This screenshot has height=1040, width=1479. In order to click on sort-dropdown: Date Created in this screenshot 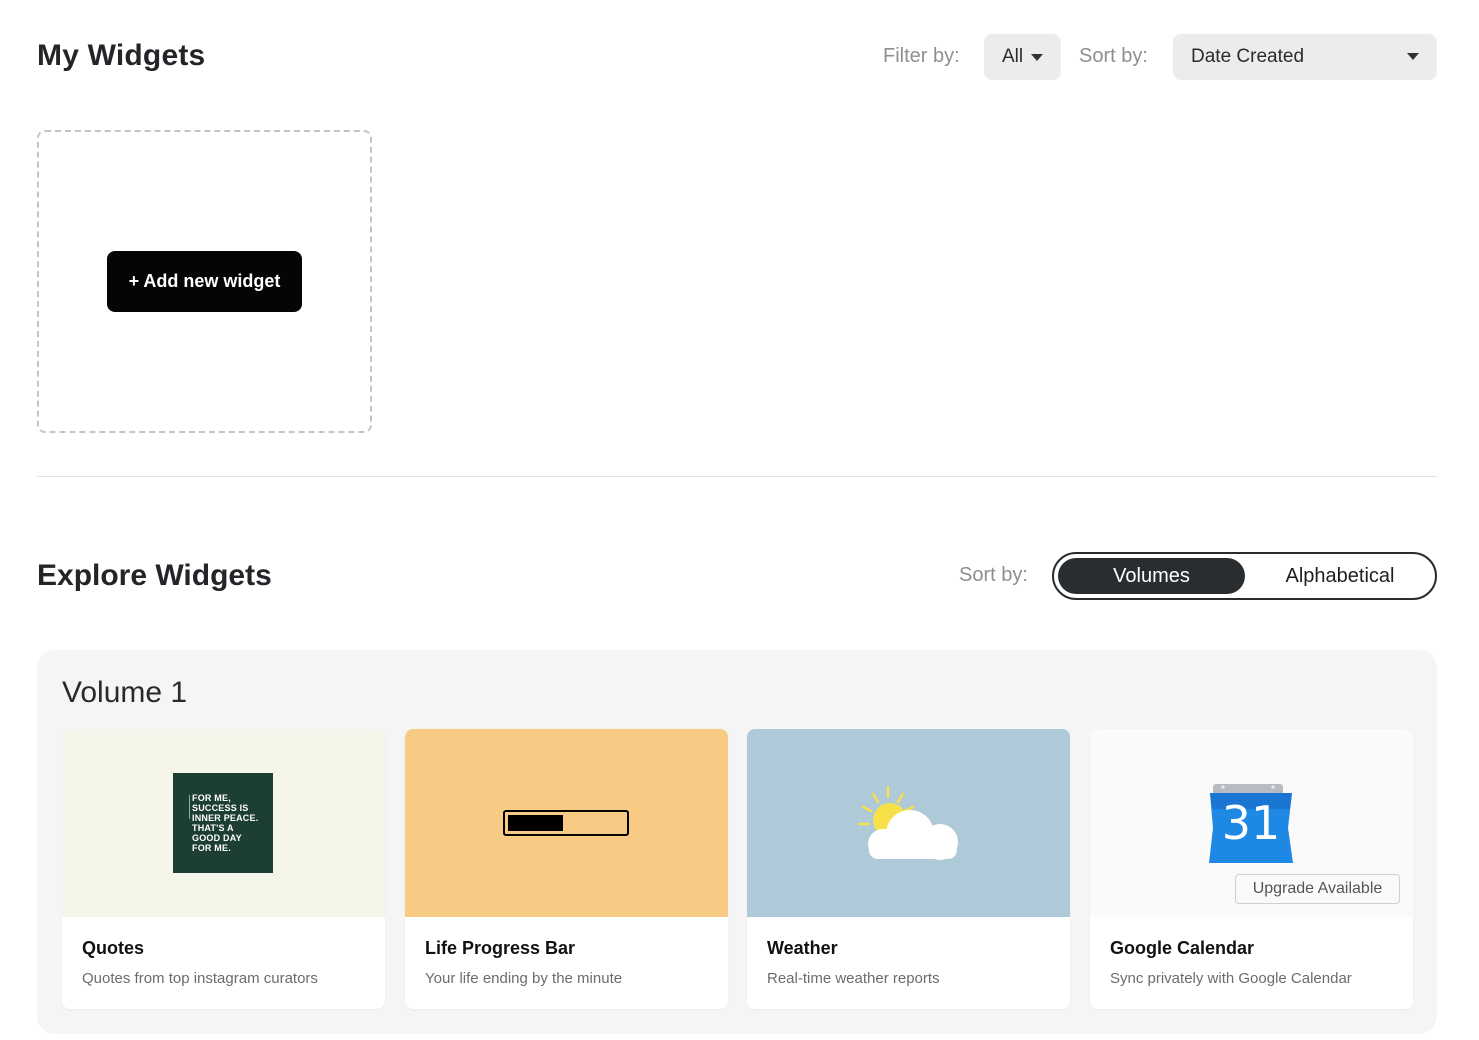, I will do `click(1305, 57)`.